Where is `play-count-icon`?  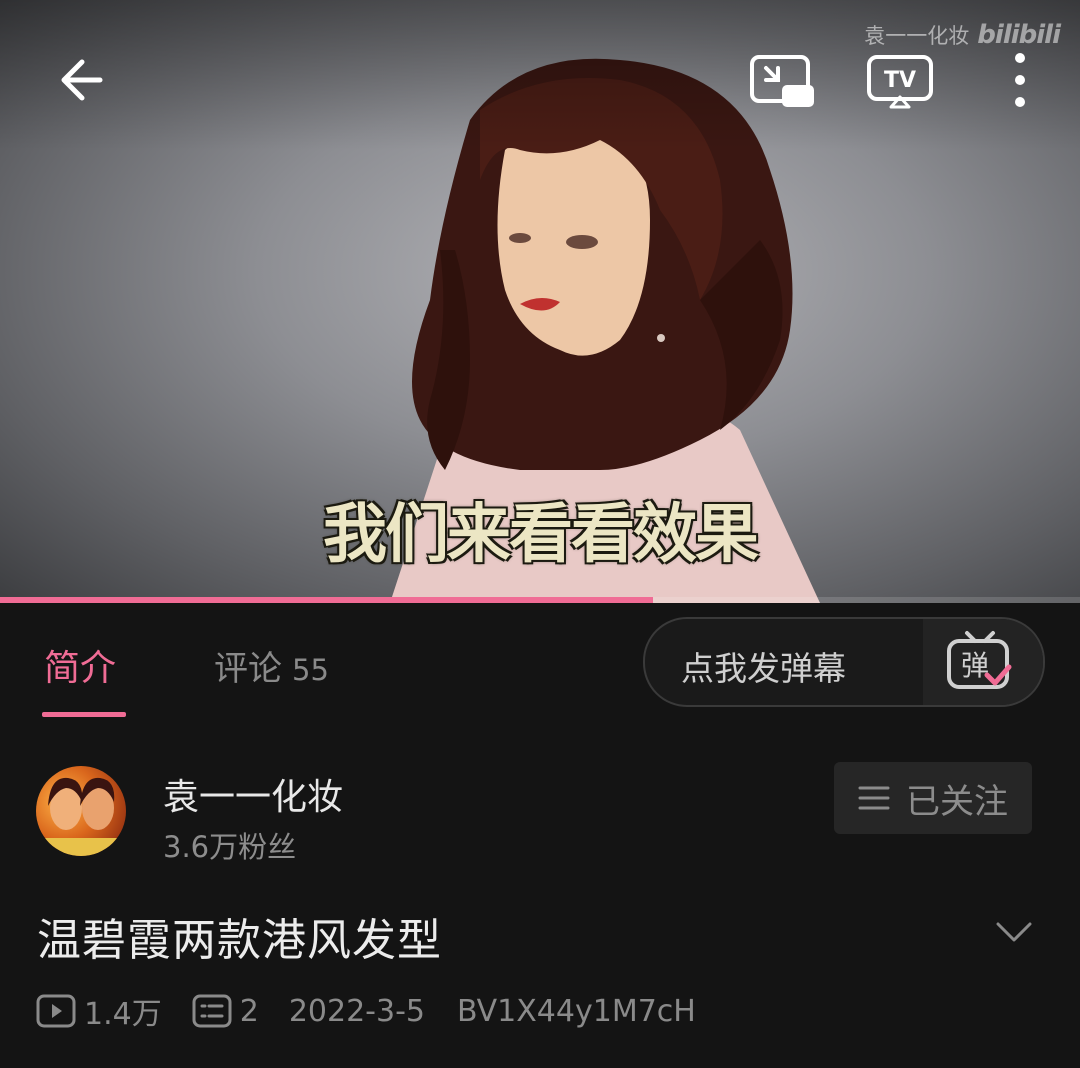
play-count-icon is located at coordinates (56, 1011).